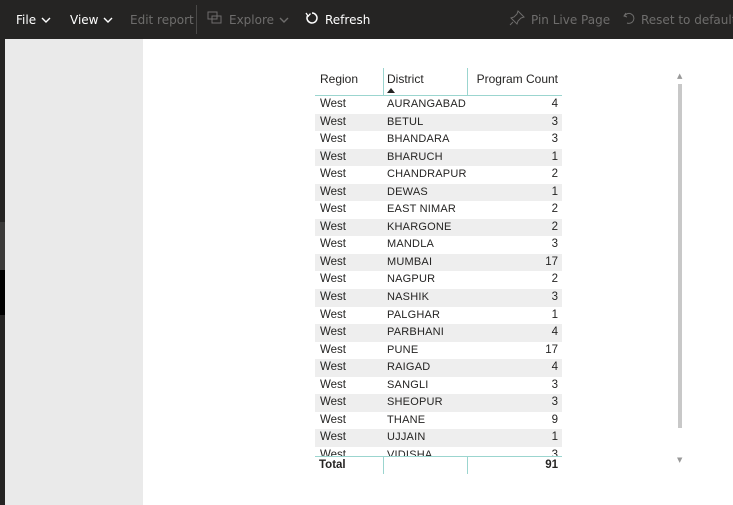 The image size is (733, 505). Describe the element at coordinates (215, 19) in the screenshot. I see `explore-icon` at that location.